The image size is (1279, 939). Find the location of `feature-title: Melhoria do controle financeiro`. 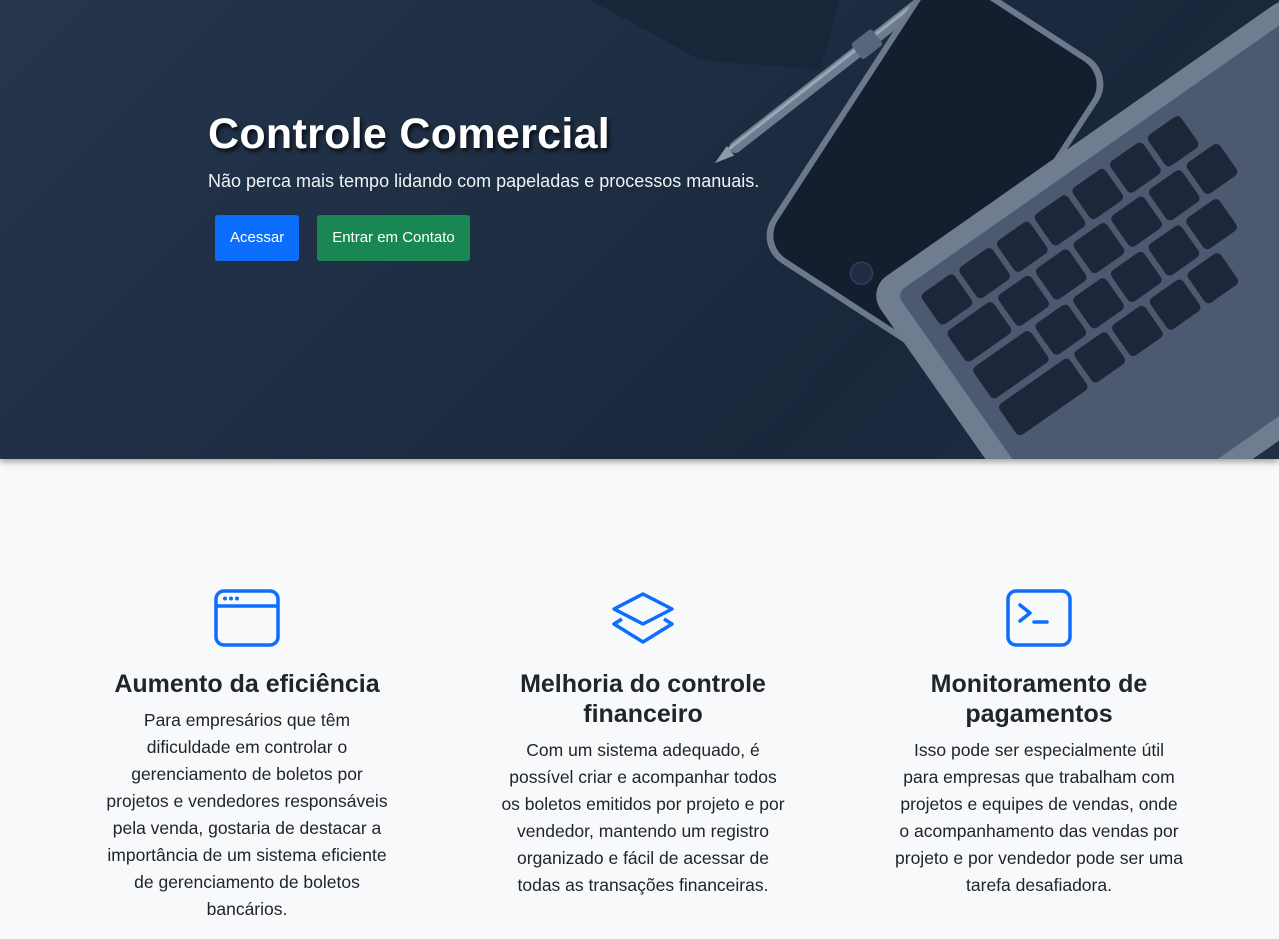

feature-title: Melhoria do controle financeiro is located at coordinates (643, 699).